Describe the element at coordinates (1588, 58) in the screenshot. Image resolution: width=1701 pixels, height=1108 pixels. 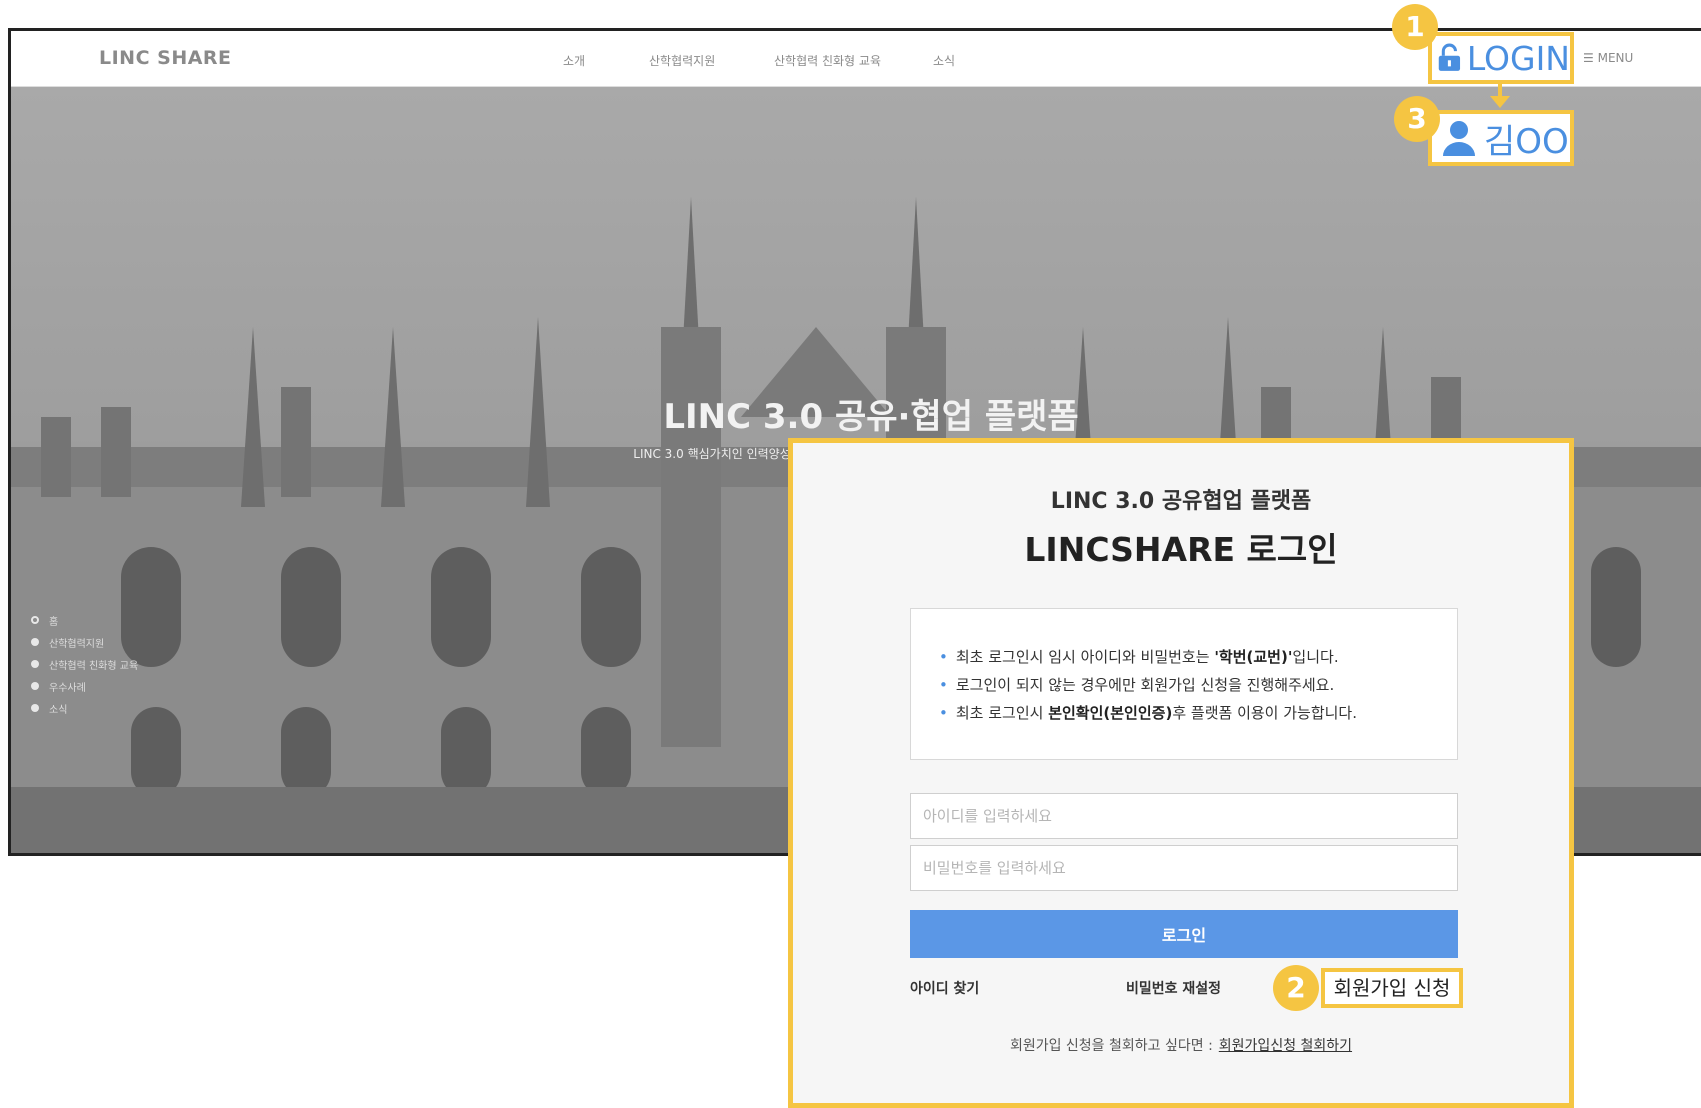
I see `hamburger-icon: ☰` at that location.